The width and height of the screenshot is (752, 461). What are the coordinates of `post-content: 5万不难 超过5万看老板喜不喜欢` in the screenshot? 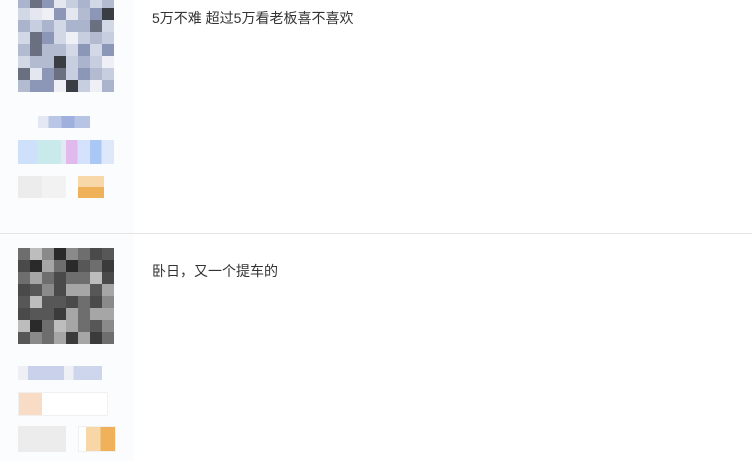 It's located at (253, 18).